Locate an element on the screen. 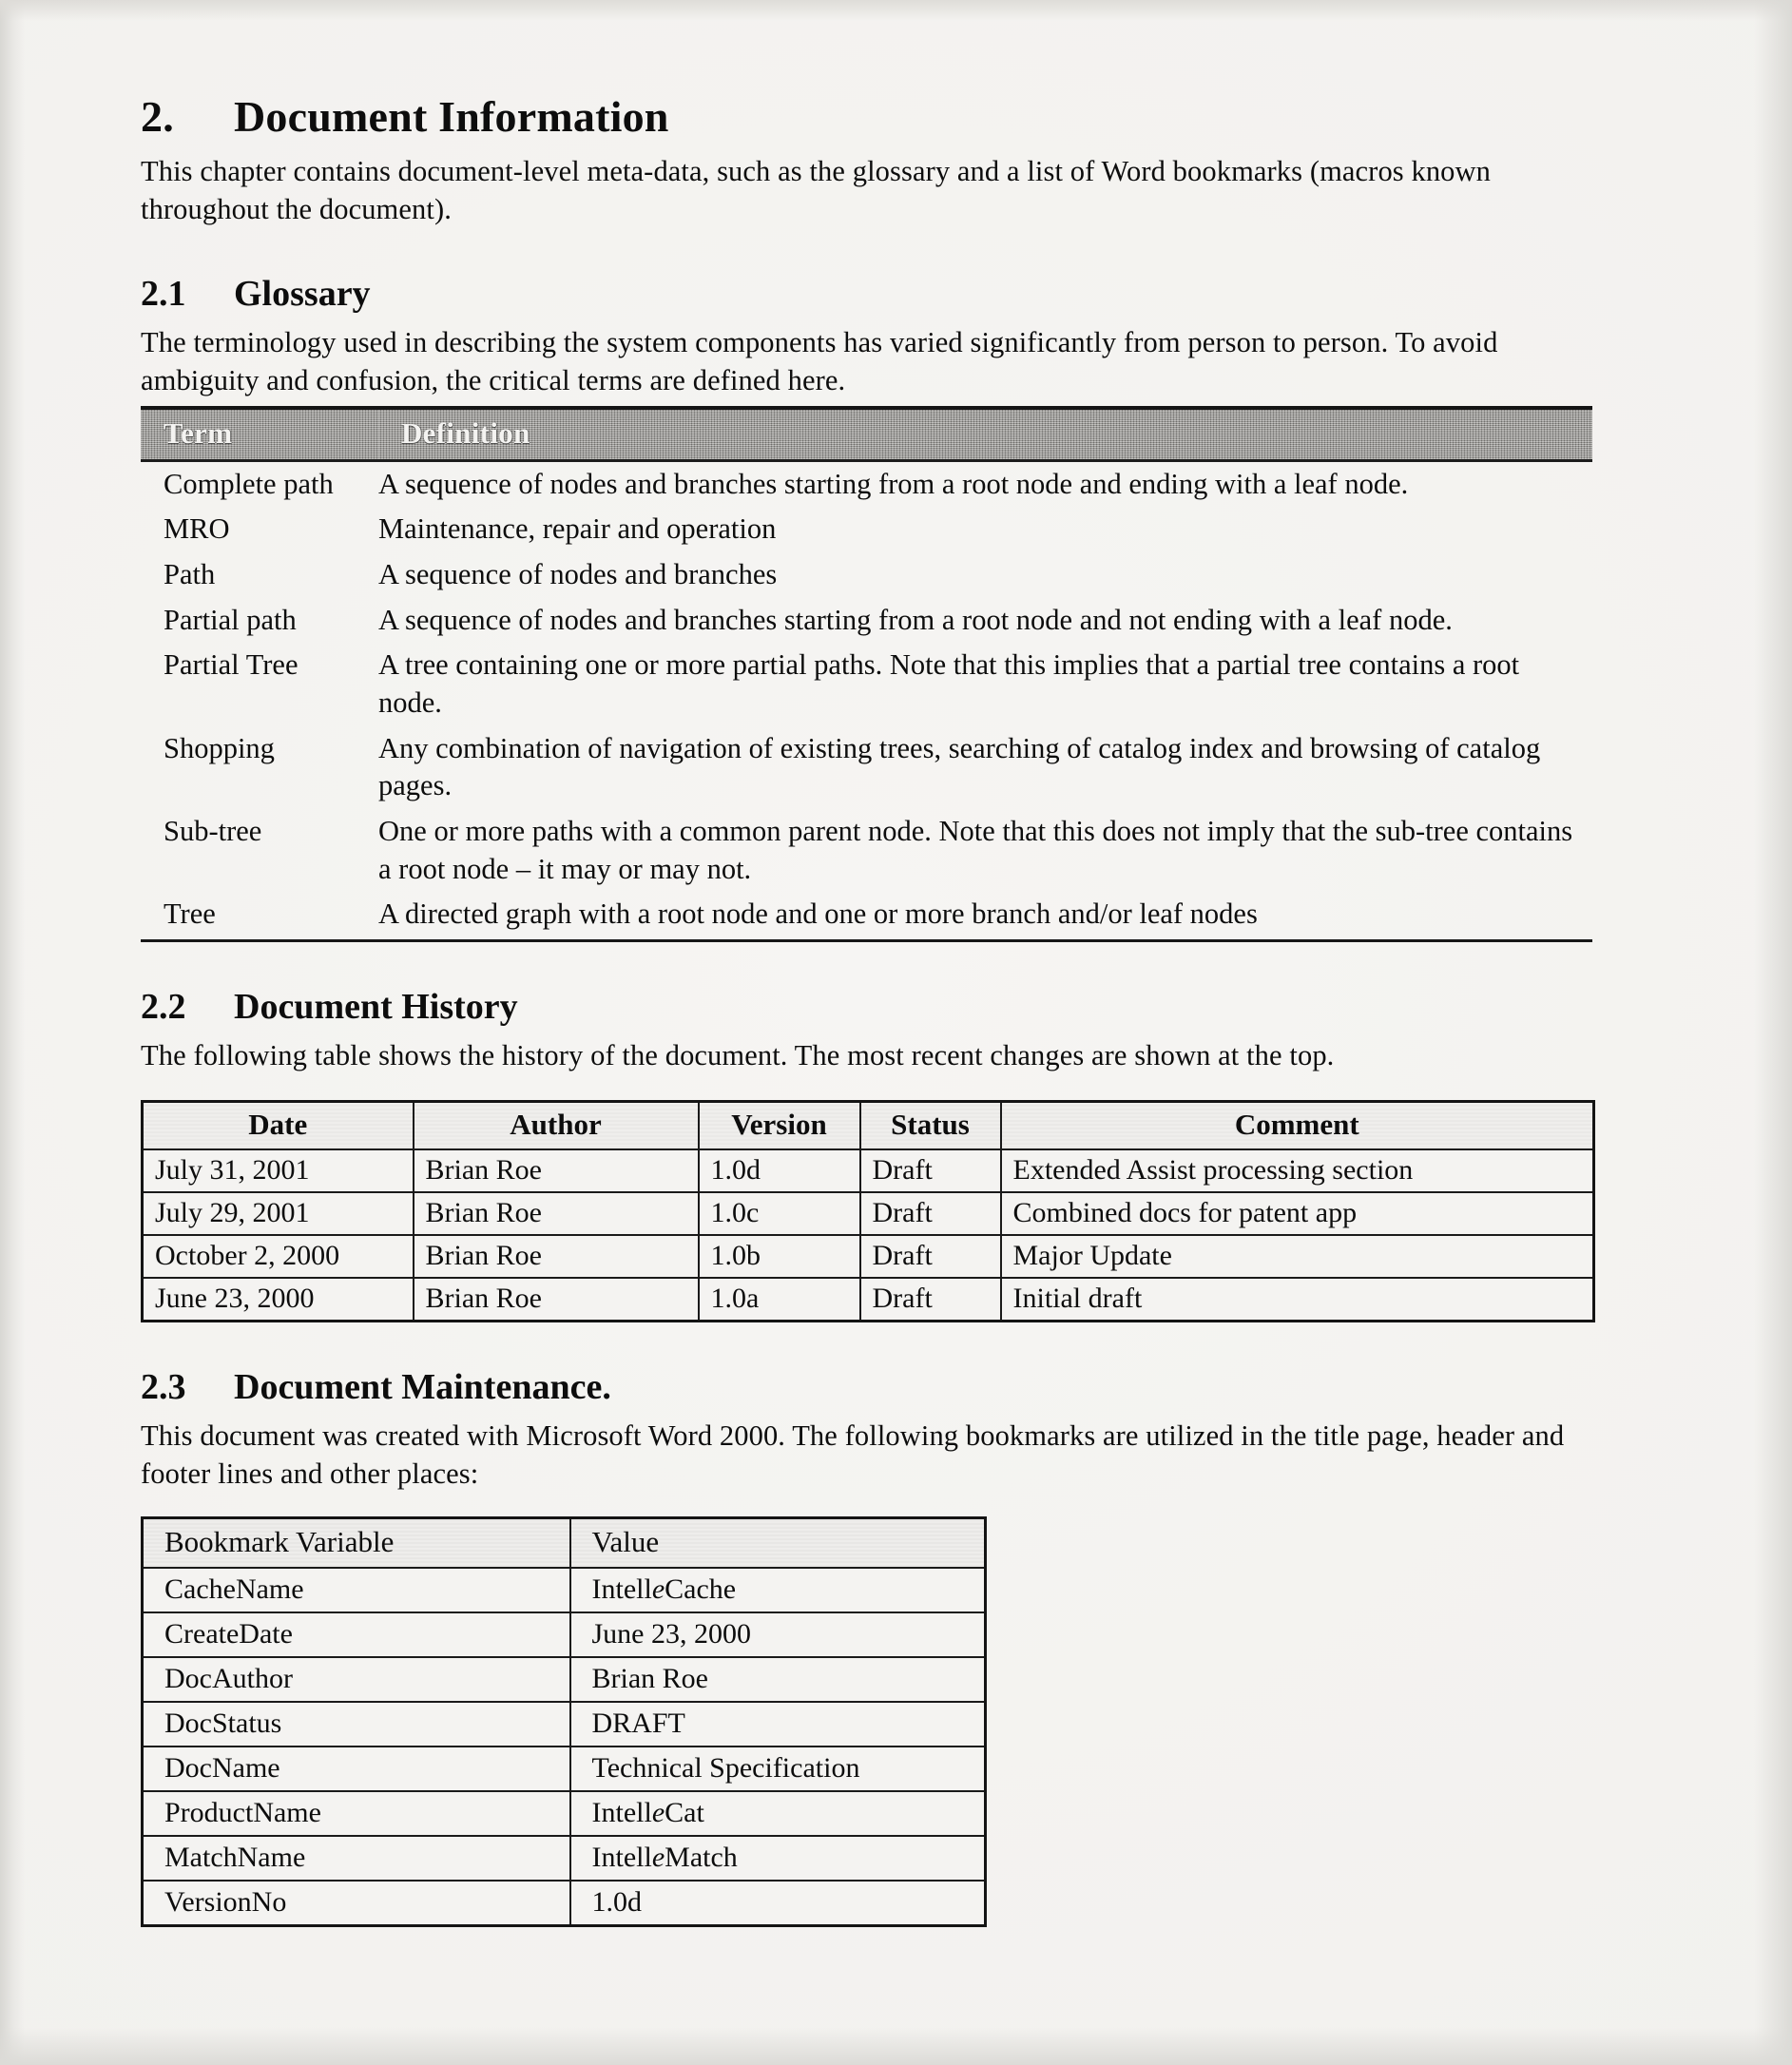  bookmark-value-prefix: Technical Specification is located at coordinates (725, 1768).